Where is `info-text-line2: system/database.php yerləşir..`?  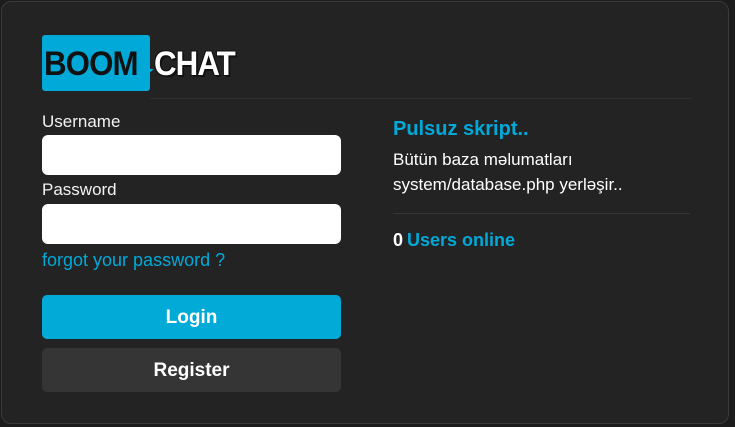 info-text-line2: system/database.php yerləşir.. is located at coordinates (508, 184).